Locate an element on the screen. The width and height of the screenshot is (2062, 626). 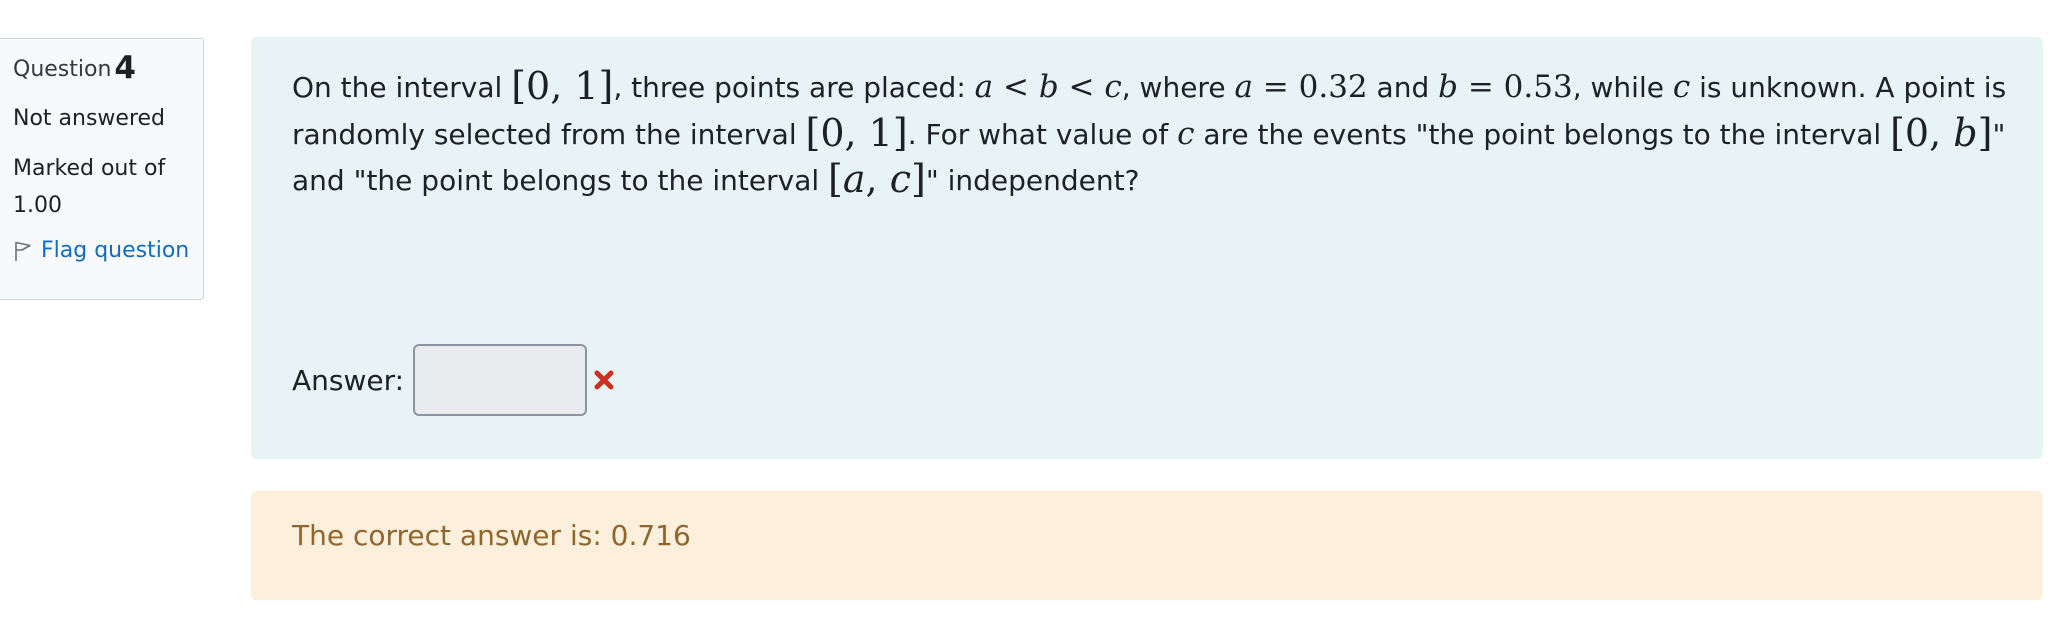
qtext-part: and is located at coordinates (1403, 87).